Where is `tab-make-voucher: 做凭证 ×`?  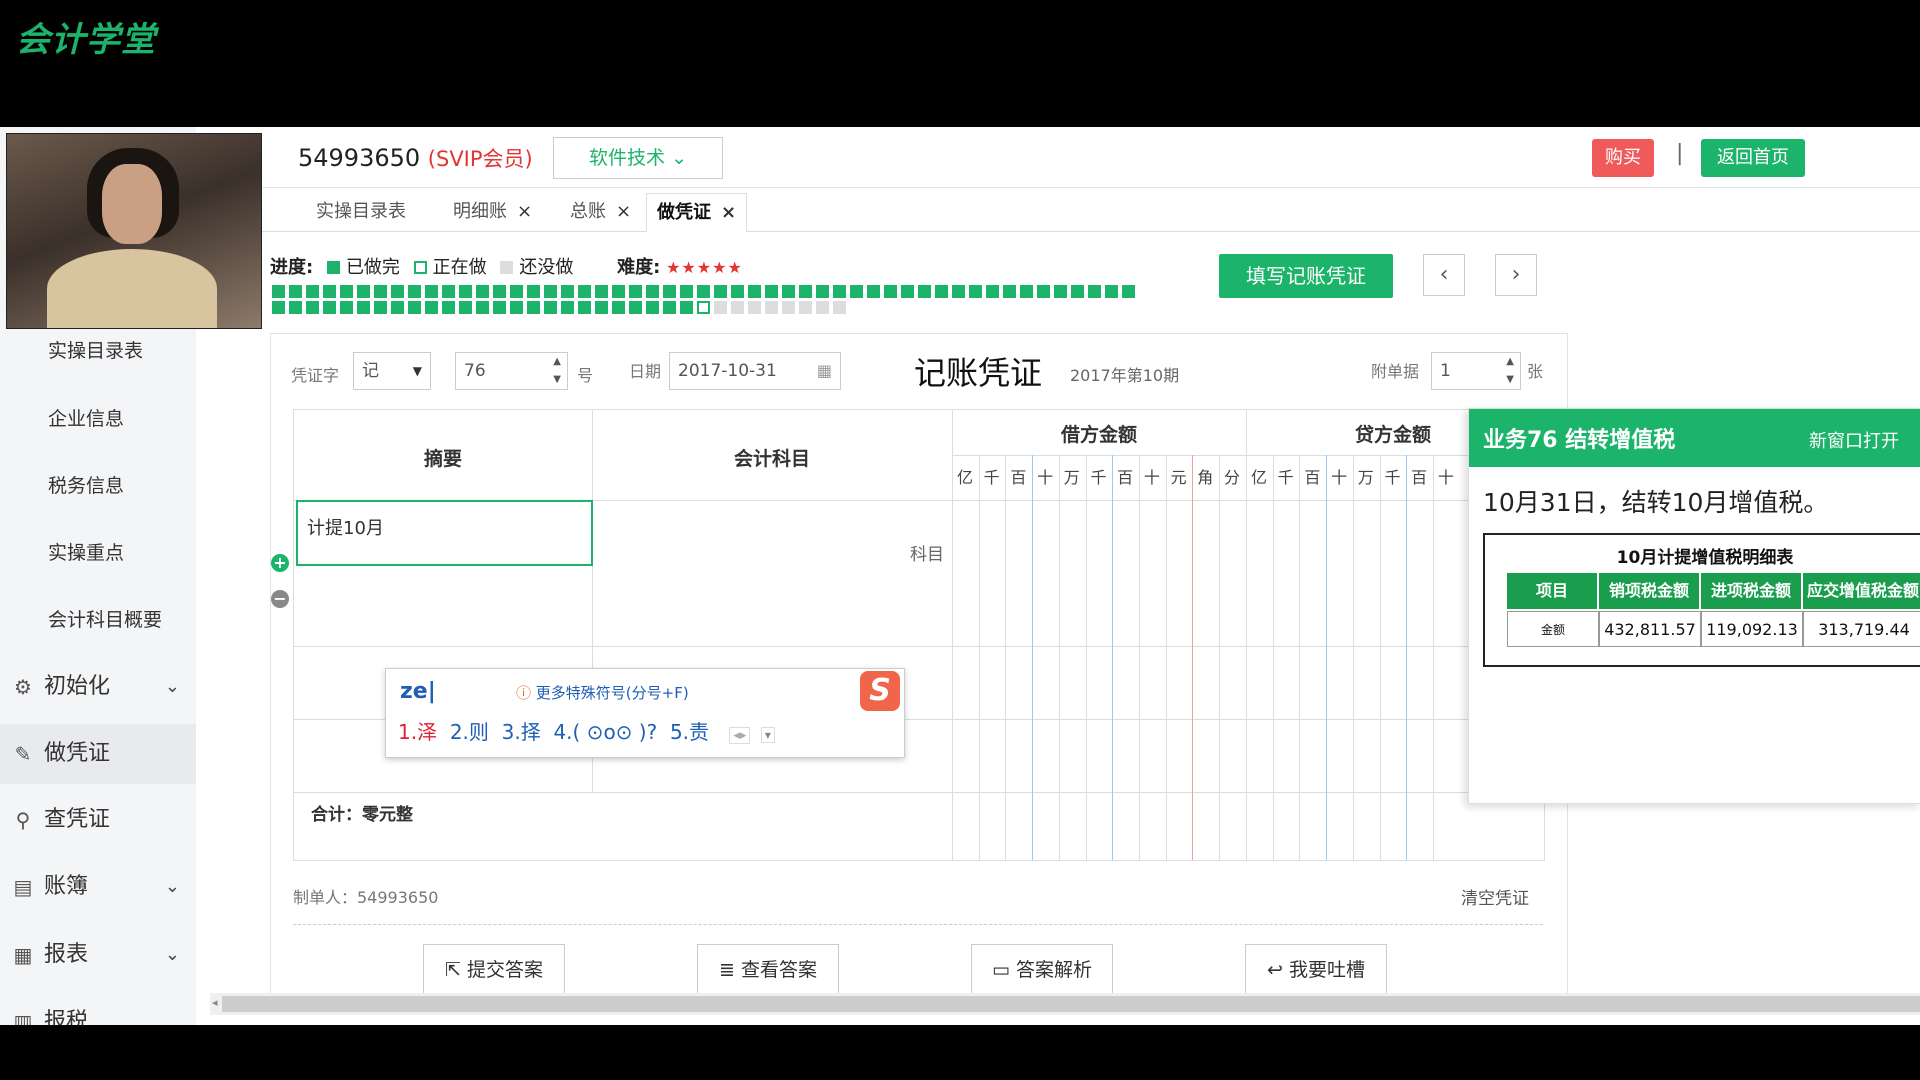
tab-make-voucher: 做凭证 × is located at coordinates (697, 213).